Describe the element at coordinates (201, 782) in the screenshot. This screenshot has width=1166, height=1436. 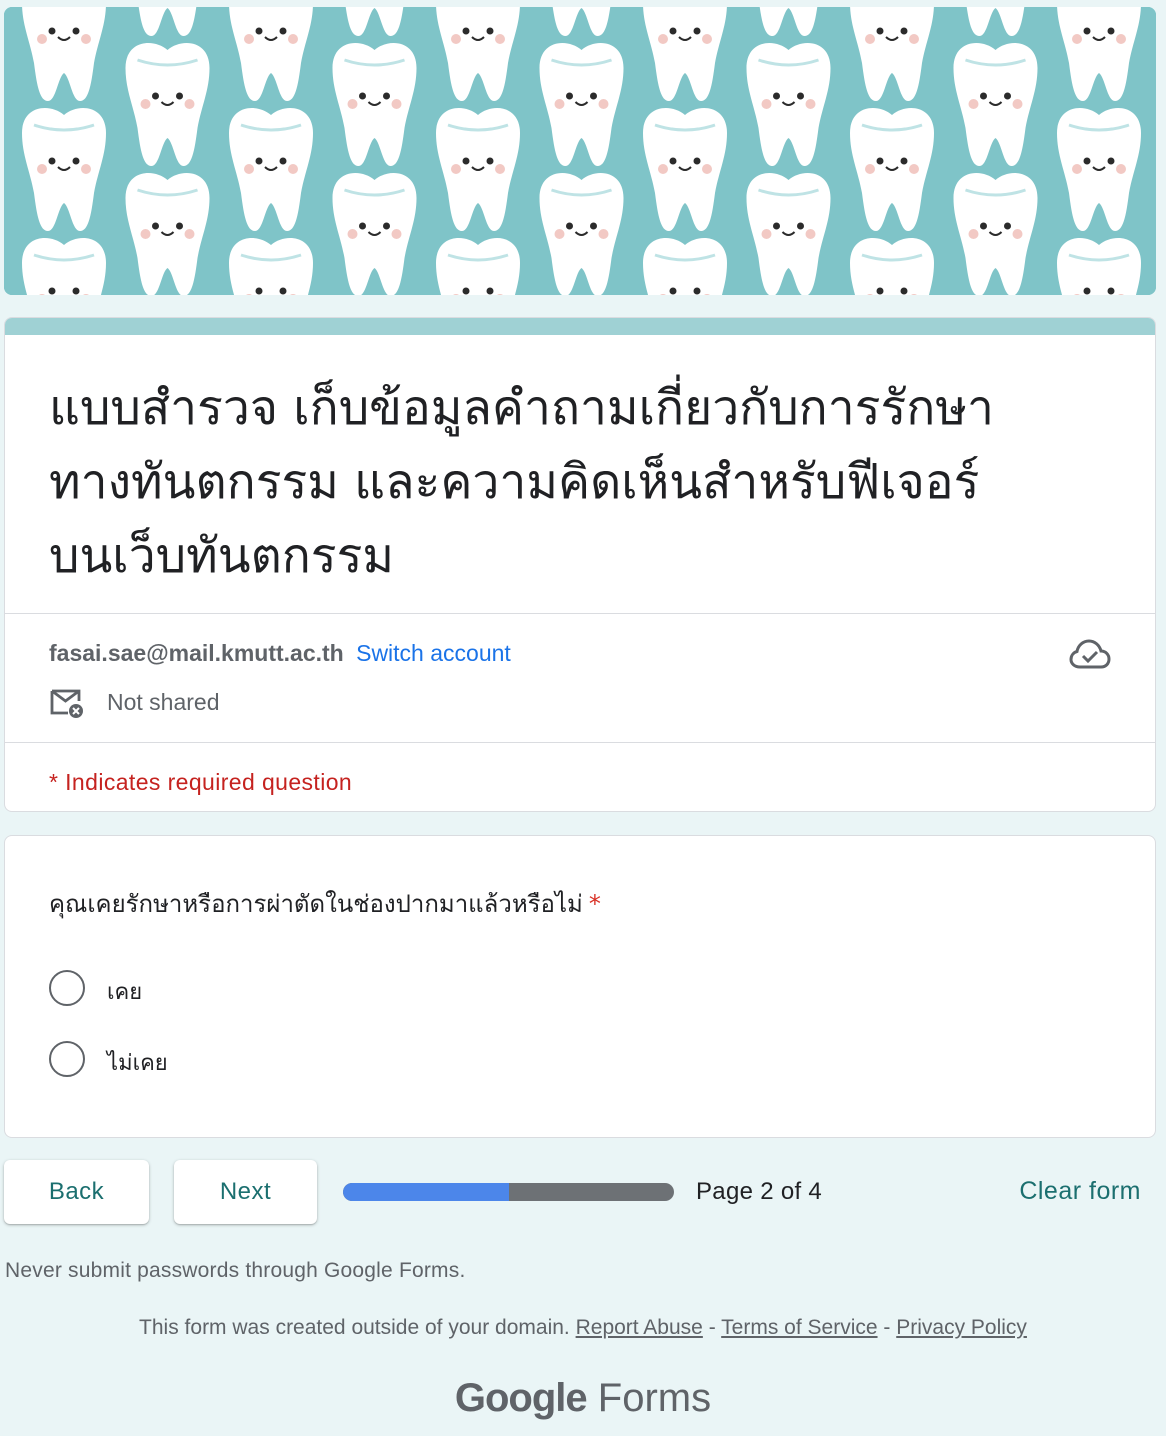
I see `required-note: * Indicates required question` at that location.